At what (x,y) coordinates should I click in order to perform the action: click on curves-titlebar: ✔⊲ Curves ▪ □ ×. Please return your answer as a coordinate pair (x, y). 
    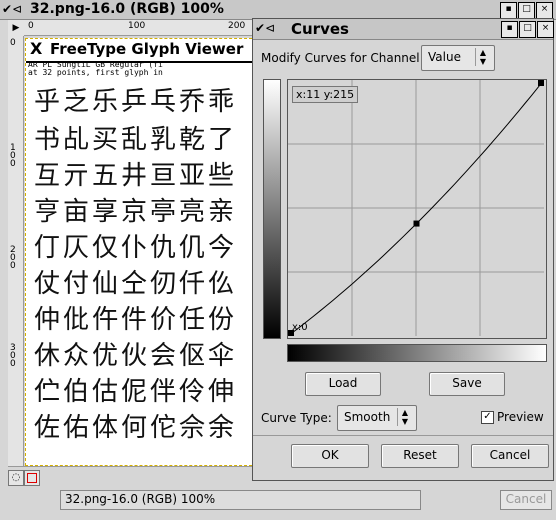
    Looking at the image, I should click on (403, 29).